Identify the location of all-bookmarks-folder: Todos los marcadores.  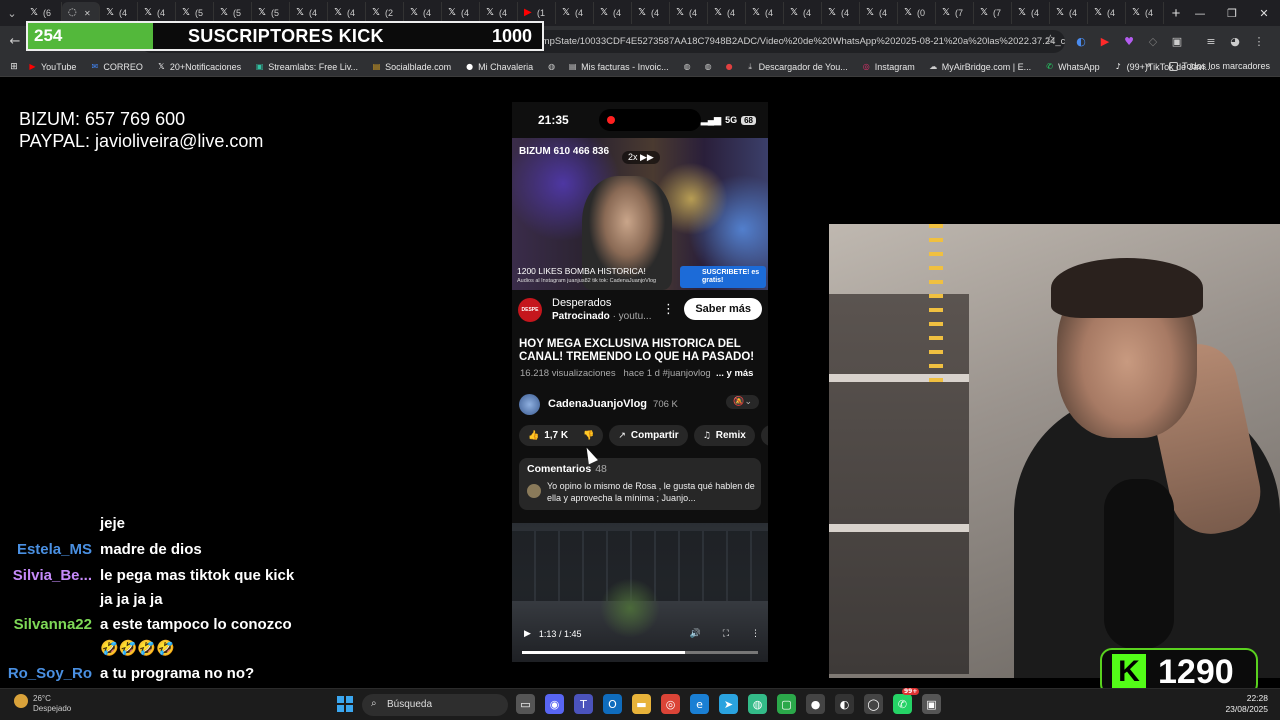
(1219, 66).